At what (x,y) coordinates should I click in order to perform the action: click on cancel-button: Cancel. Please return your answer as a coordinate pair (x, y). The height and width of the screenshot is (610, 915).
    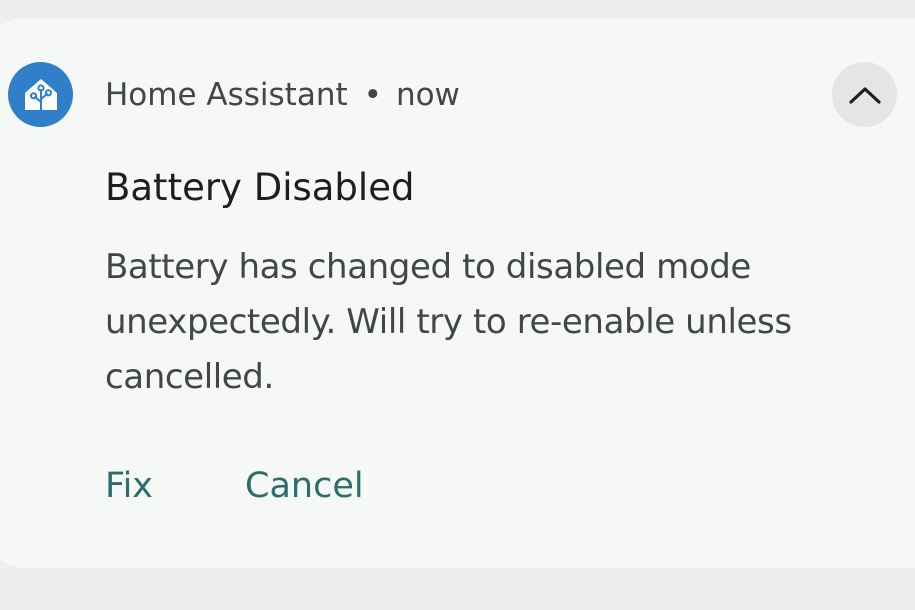
    Looking at the image, I should click on (304, 486).